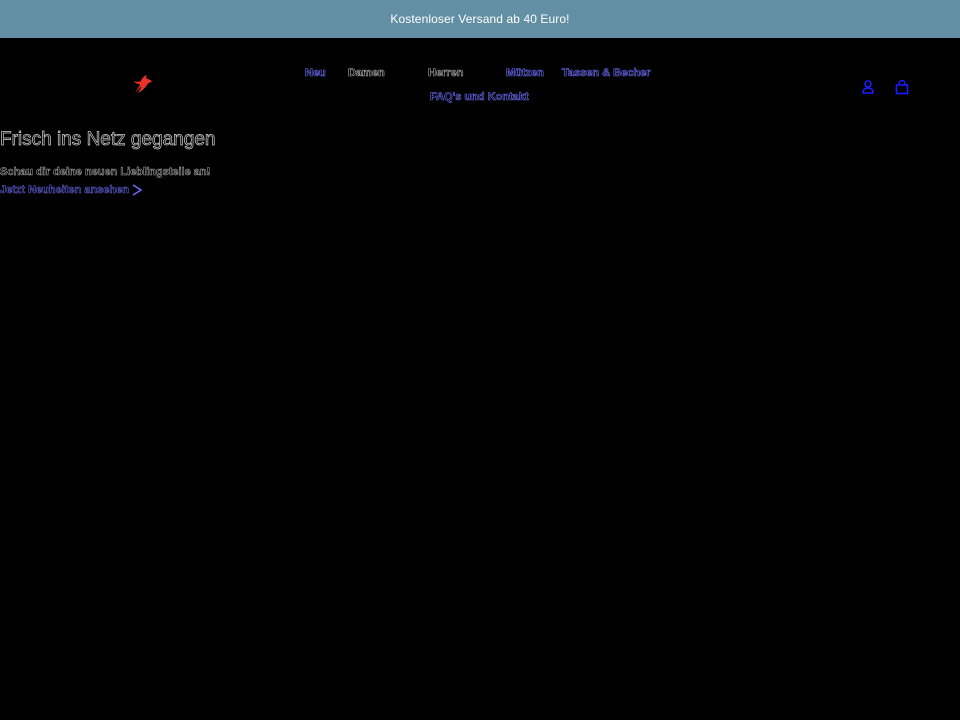 Image resolution: width=960 pixels, height=720 pixels. Describe the element at coordinates (105, 172) in the screenshot. I see `hero-subtitle: Schau dir deine neuen Lieblingsteile an!` at that location.